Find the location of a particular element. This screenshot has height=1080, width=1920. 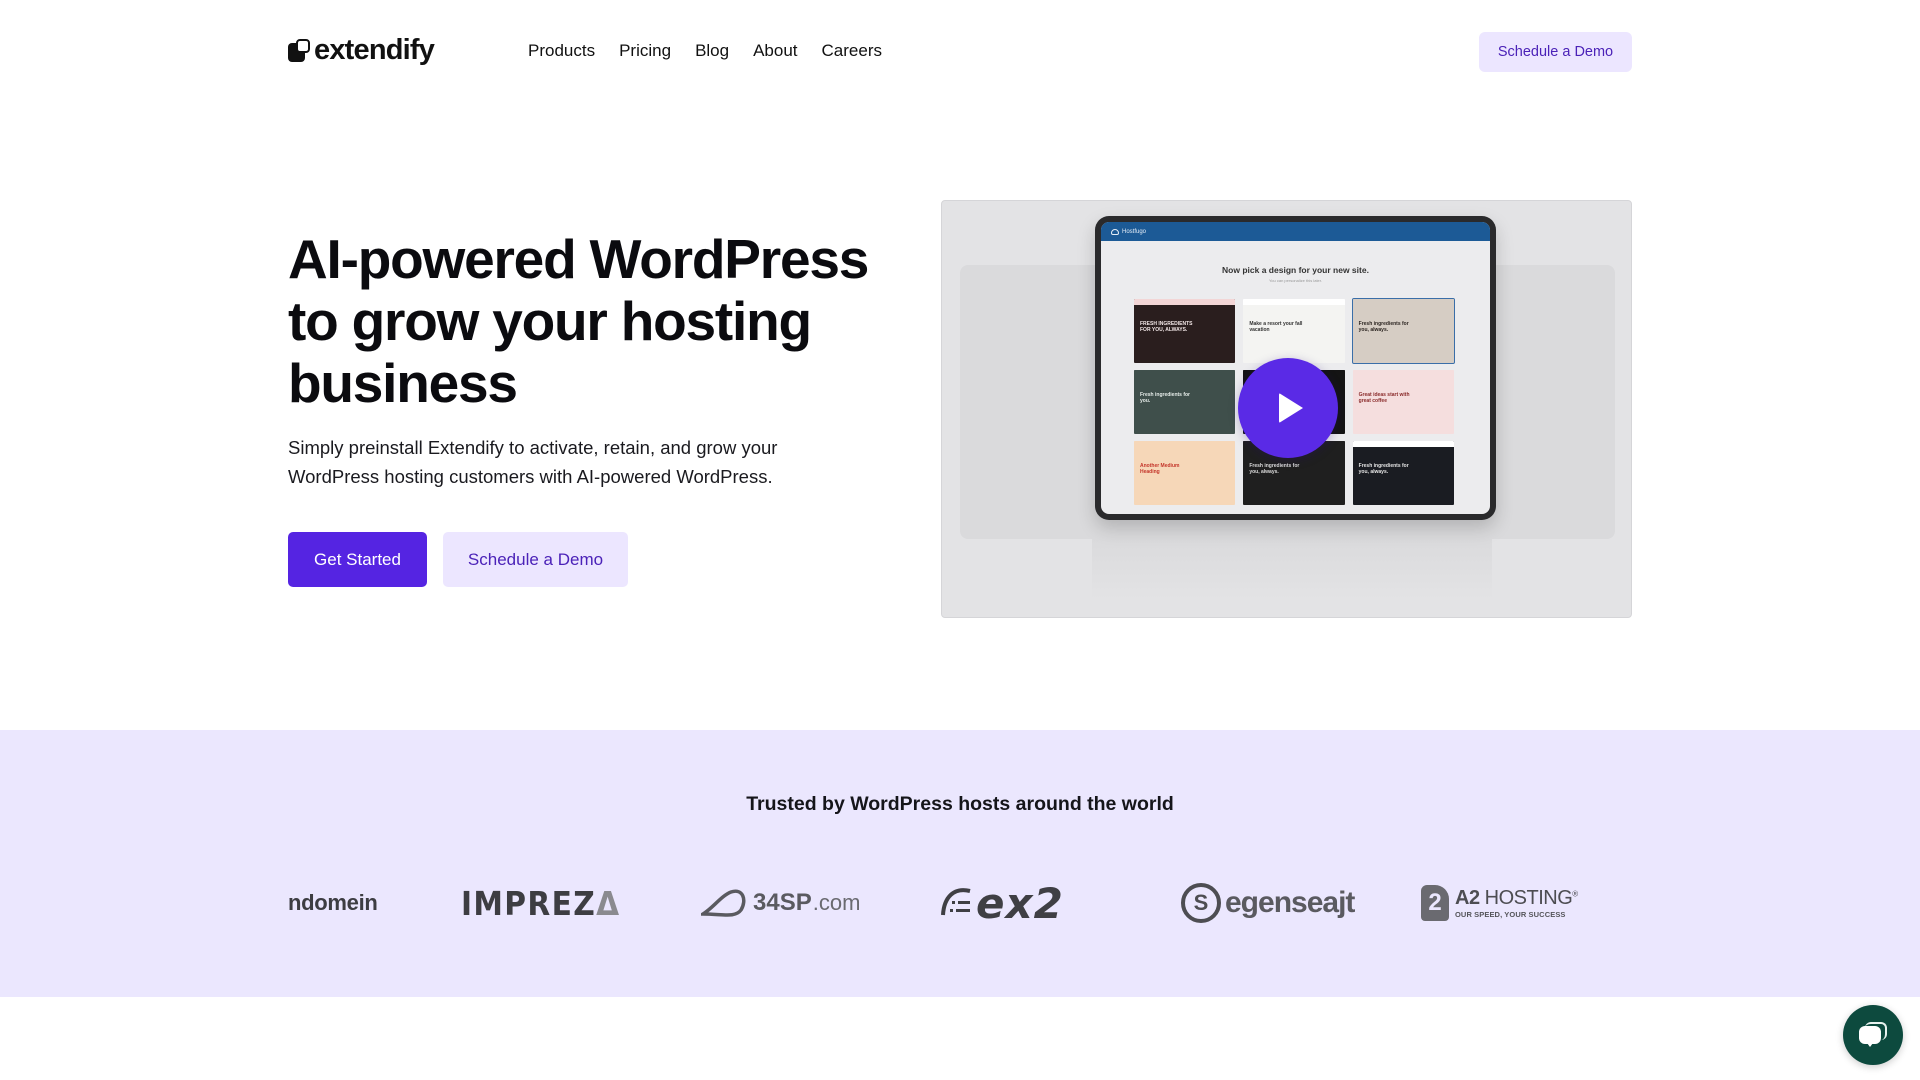

logo-34sp-suffix: .com is located at coordinates (836, 902).